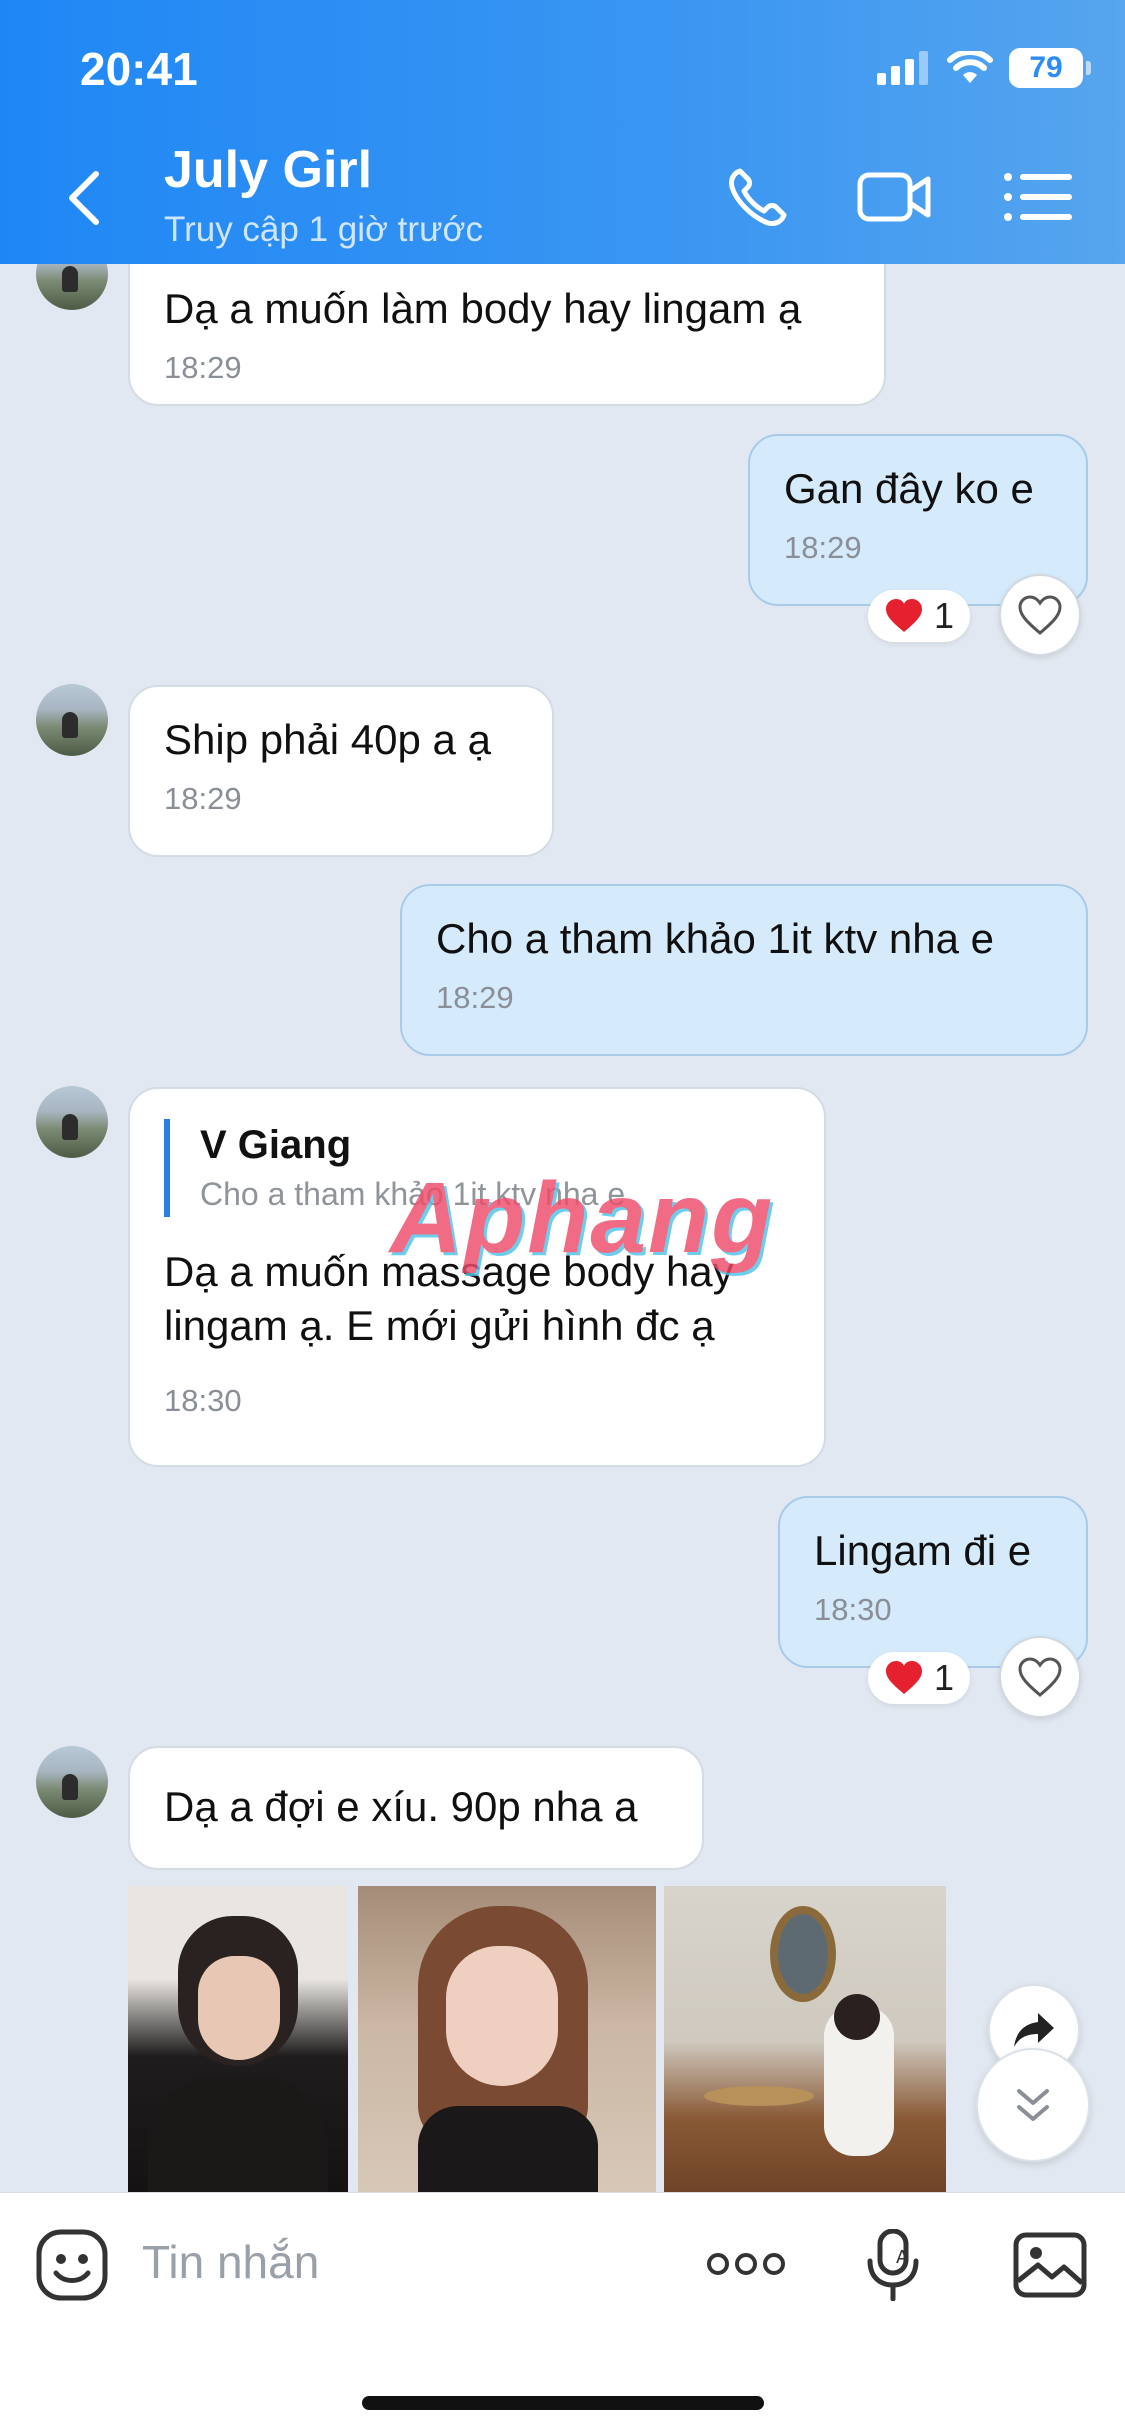 The width and height of the screenshot is (1125, 2436). I want to click on message-bubble-incoming: Ship phải 40p a ạ 18:29, so click(341, 771).